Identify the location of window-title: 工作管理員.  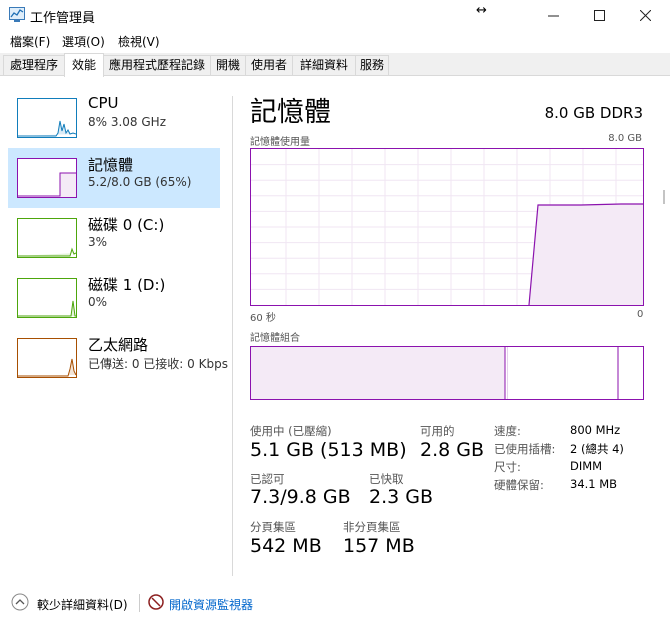
(63, 18).